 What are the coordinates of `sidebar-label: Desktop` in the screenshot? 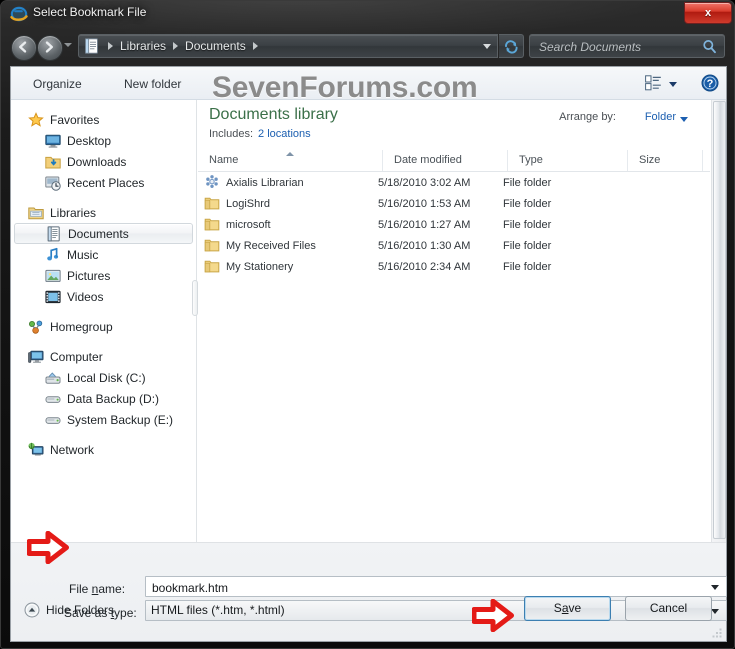 It's located at (89, 140).